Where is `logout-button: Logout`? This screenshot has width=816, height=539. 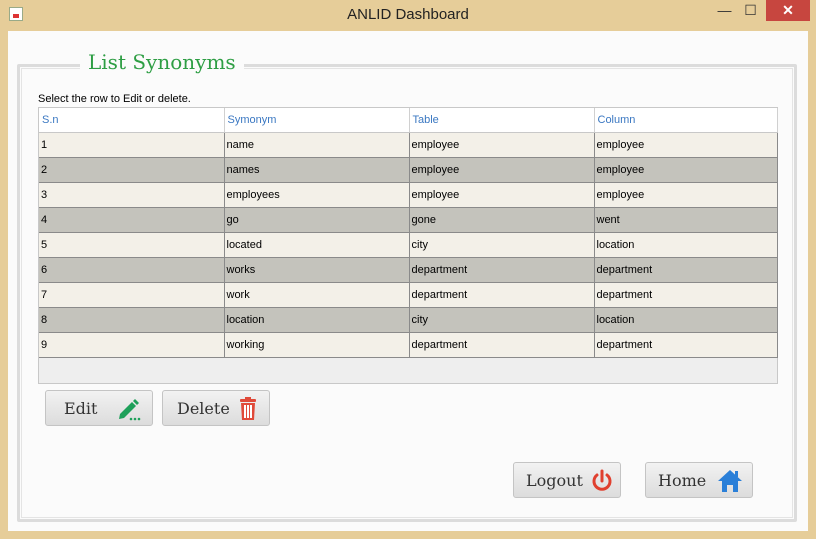 logout-button: Logout is located at coordinates (567, 480).